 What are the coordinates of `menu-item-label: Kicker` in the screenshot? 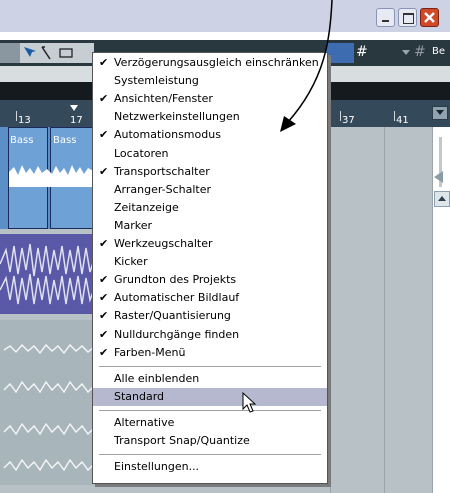 It's located at (131, 262).